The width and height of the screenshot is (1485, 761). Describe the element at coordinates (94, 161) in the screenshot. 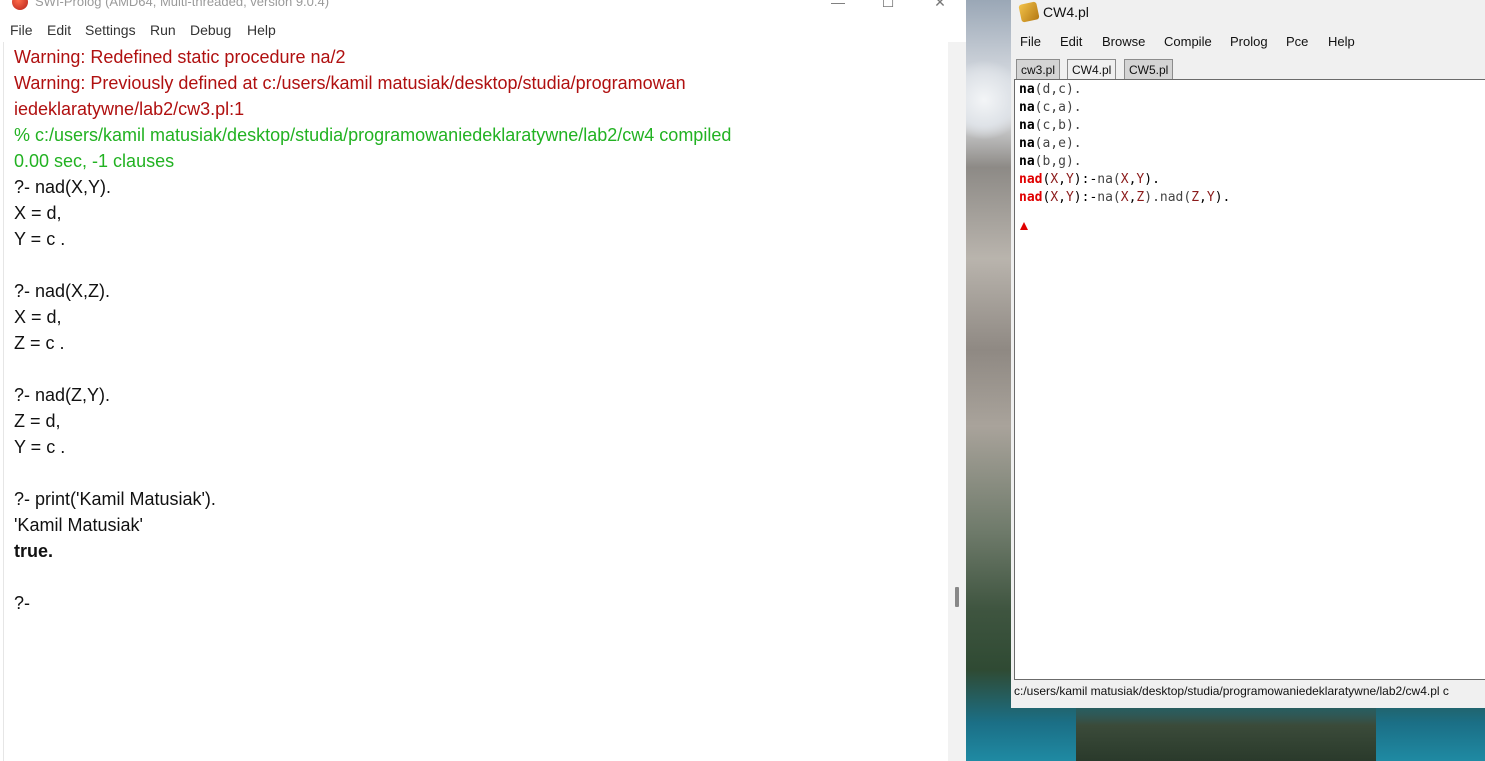

I see `console-line: 0.00 sec, -1 clauses` at that location.